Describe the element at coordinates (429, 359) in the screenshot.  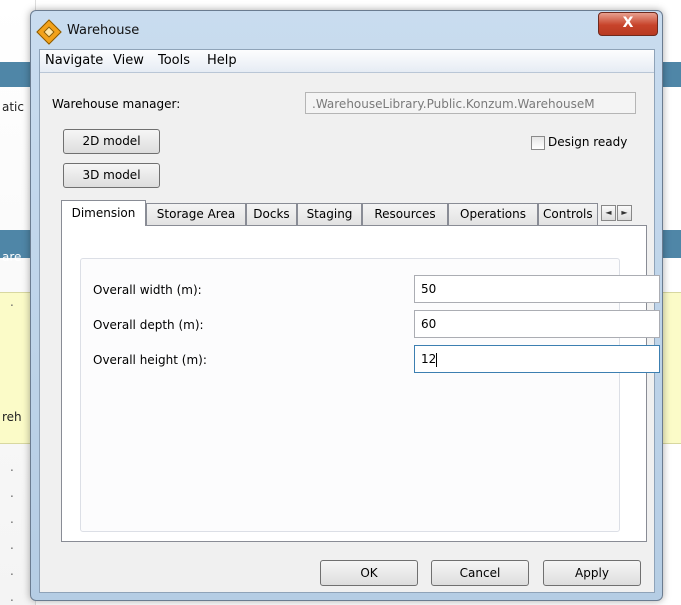
I see `overall-height-value: 12` at that location.